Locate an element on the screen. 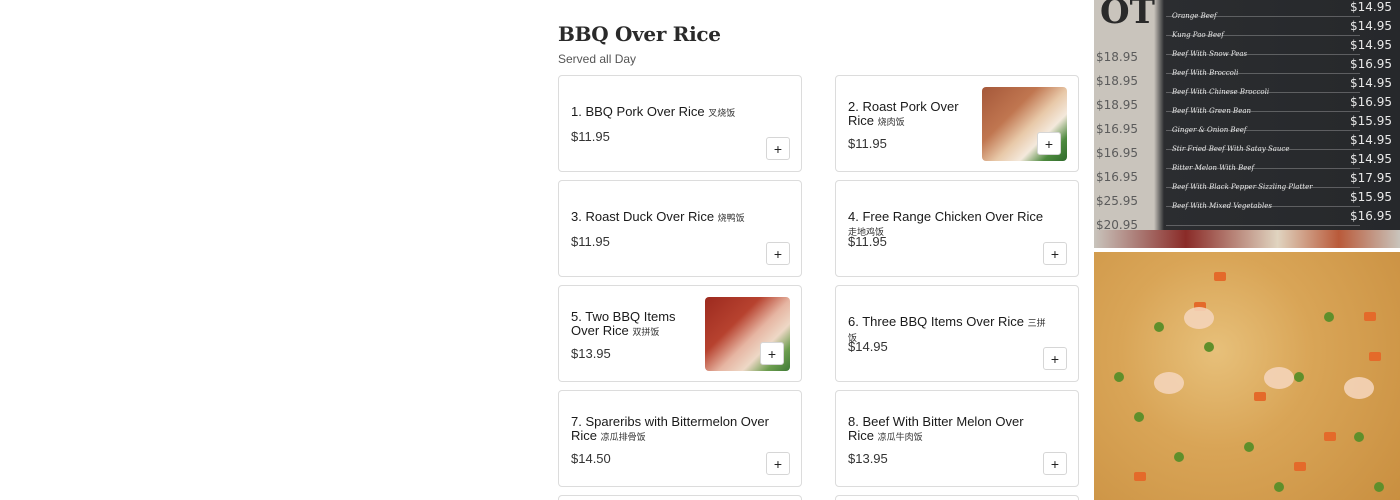  board-dish: Ginger & Onion Beef is located at coordinates (1209, 130).